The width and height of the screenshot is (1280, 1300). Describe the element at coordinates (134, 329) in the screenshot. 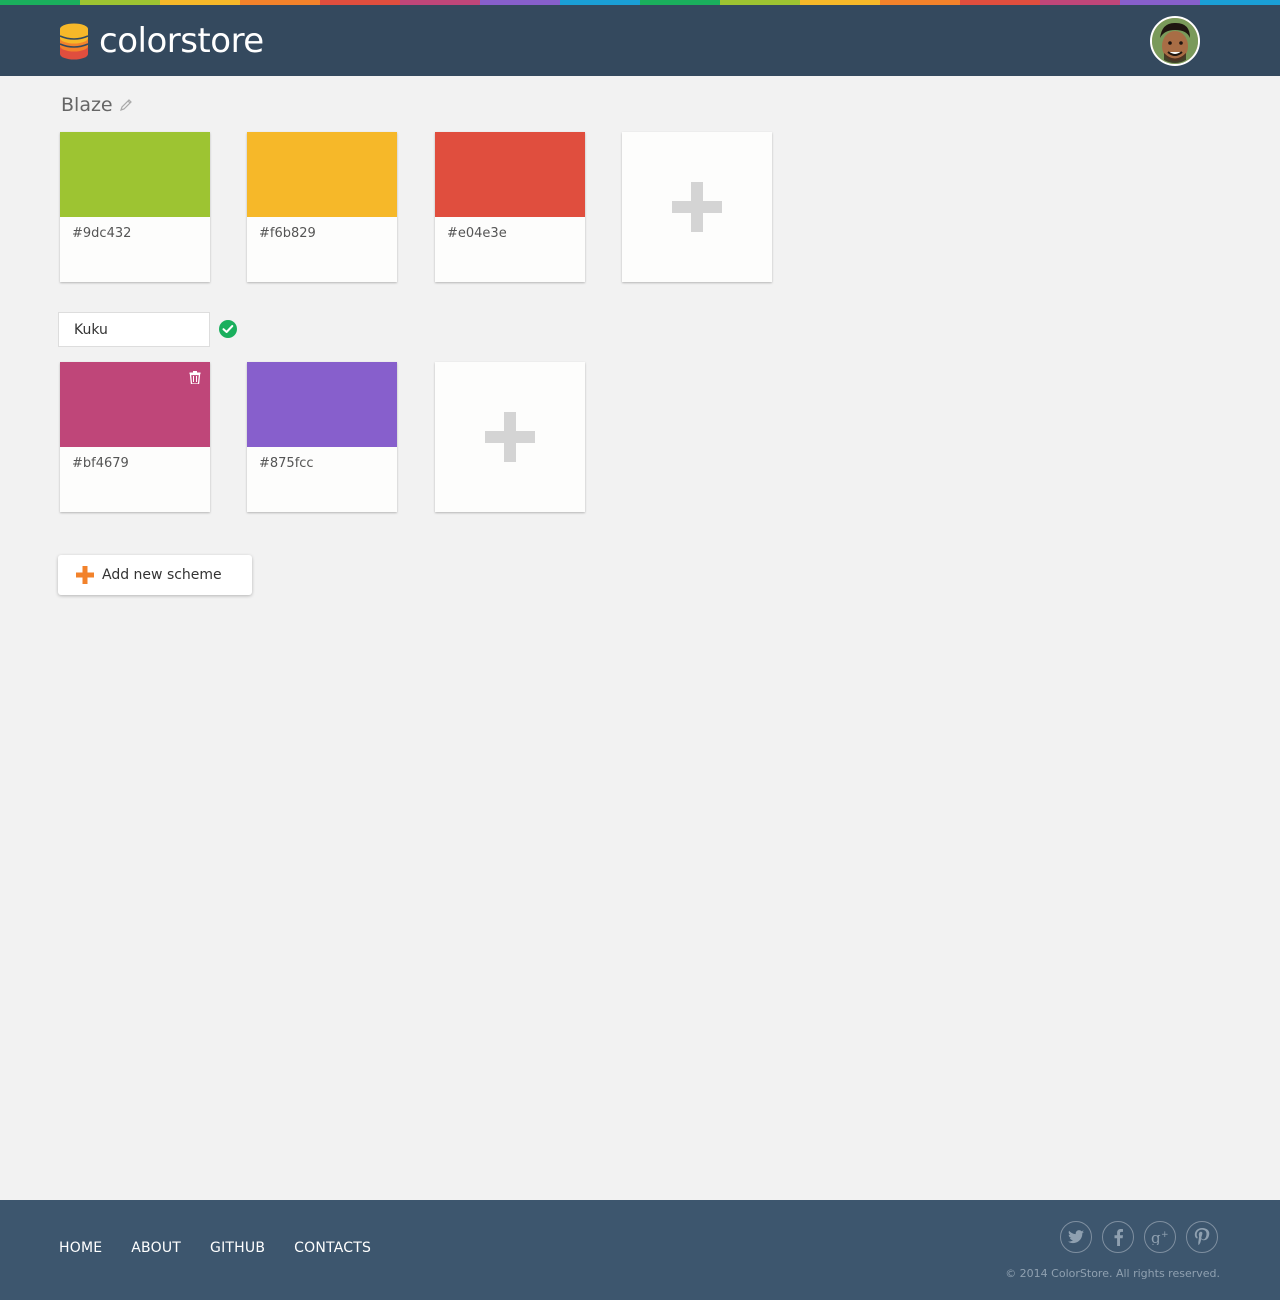

I see `scheme-name-input` at that location.